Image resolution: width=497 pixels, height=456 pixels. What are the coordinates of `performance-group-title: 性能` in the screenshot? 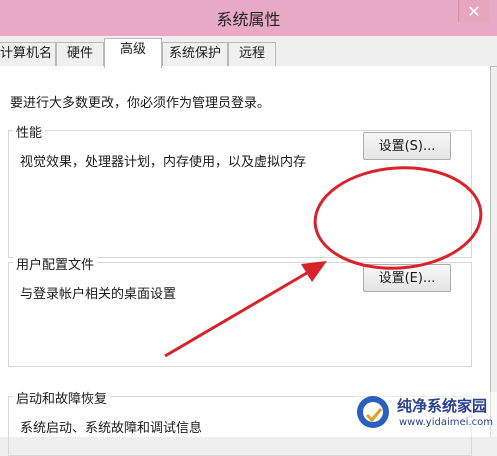 It's located at (29, 131).